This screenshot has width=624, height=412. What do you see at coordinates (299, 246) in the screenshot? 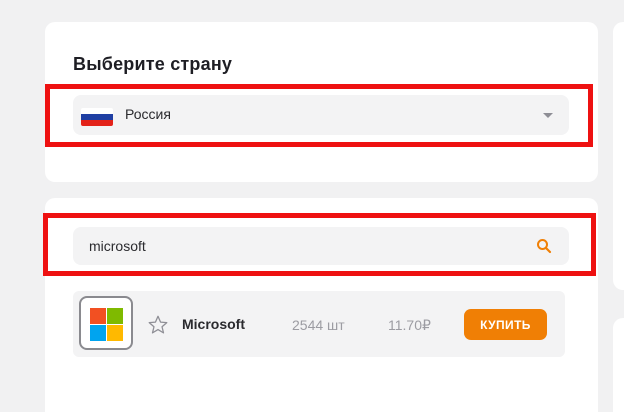
I see `search-input` at bounding box center [299, 246].